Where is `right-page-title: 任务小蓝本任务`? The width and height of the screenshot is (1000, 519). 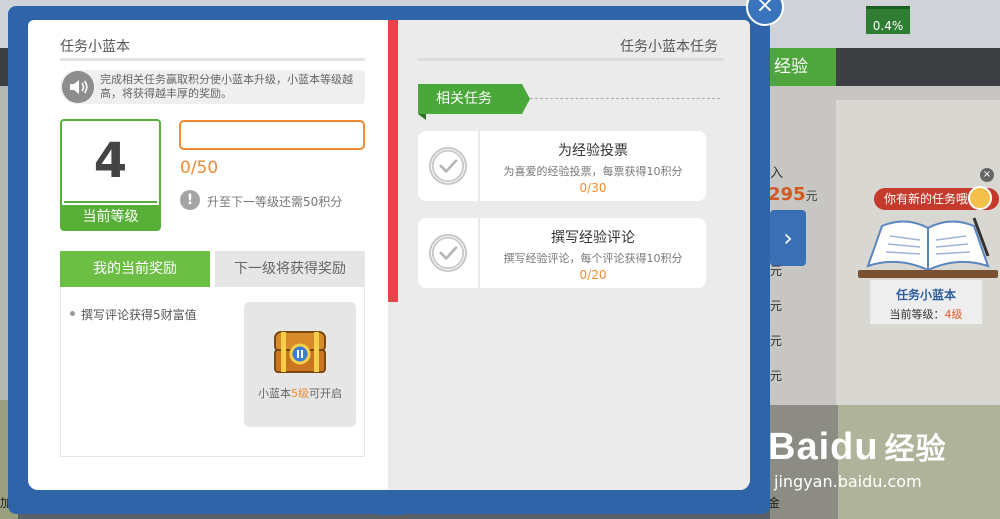
right-page-title: 任务小蓝本任务 is located at coordinates (669, 47).